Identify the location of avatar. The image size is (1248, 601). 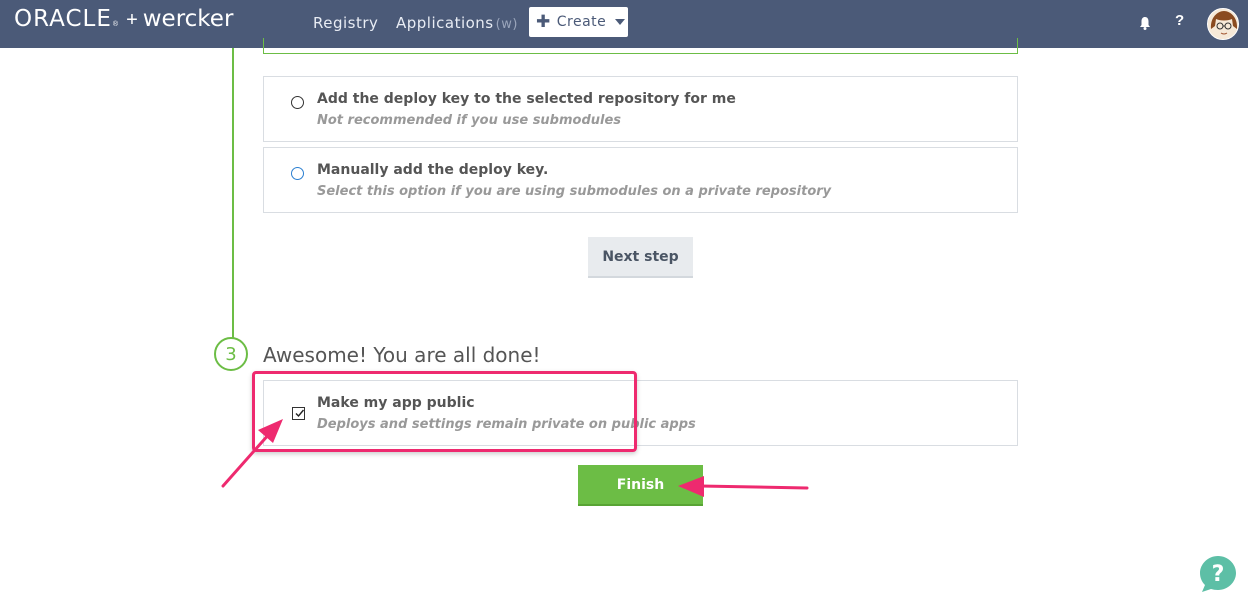
(1223, 24).